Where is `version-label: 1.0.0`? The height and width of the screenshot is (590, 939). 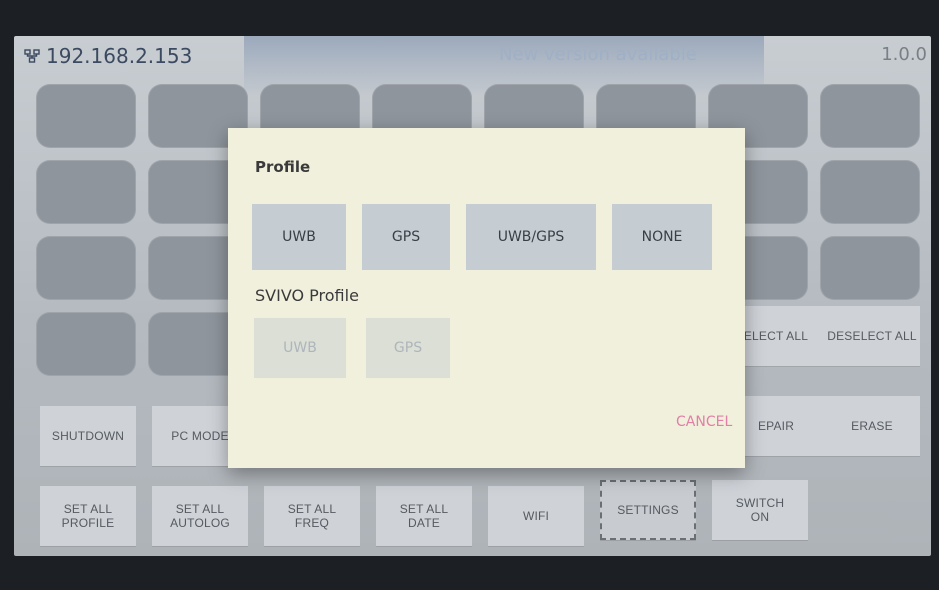
version-label: 1.0.0 is located at coordinates (904, 54).